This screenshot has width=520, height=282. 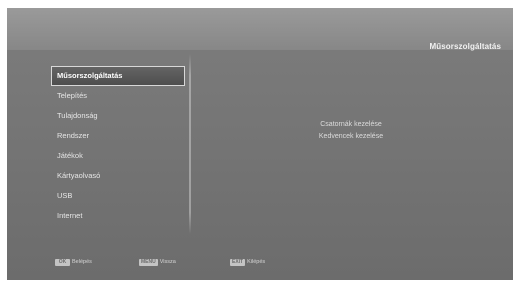 What do you see at coordinates (82, 262) in the screenshot?
I see `hint-ok-label: Belépés` at bounding box center [82, 262].